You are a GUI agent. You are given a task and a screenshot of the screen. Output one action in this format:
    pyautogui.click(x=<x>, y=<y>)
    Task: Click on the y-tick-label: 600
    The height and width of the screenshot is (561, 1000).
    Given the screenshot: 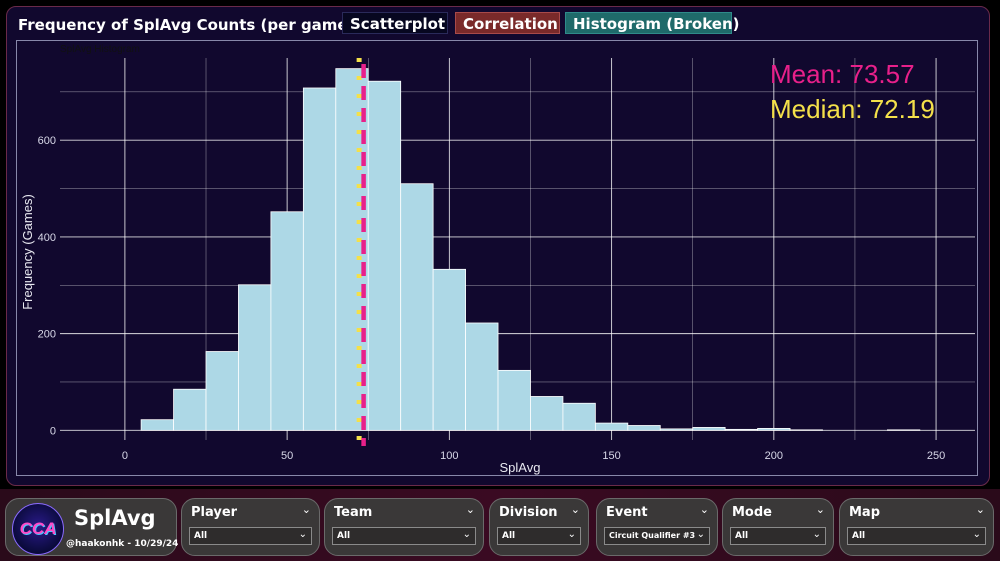 What is the action you would take?
    pyautogui.click(x=47, y=141)
    